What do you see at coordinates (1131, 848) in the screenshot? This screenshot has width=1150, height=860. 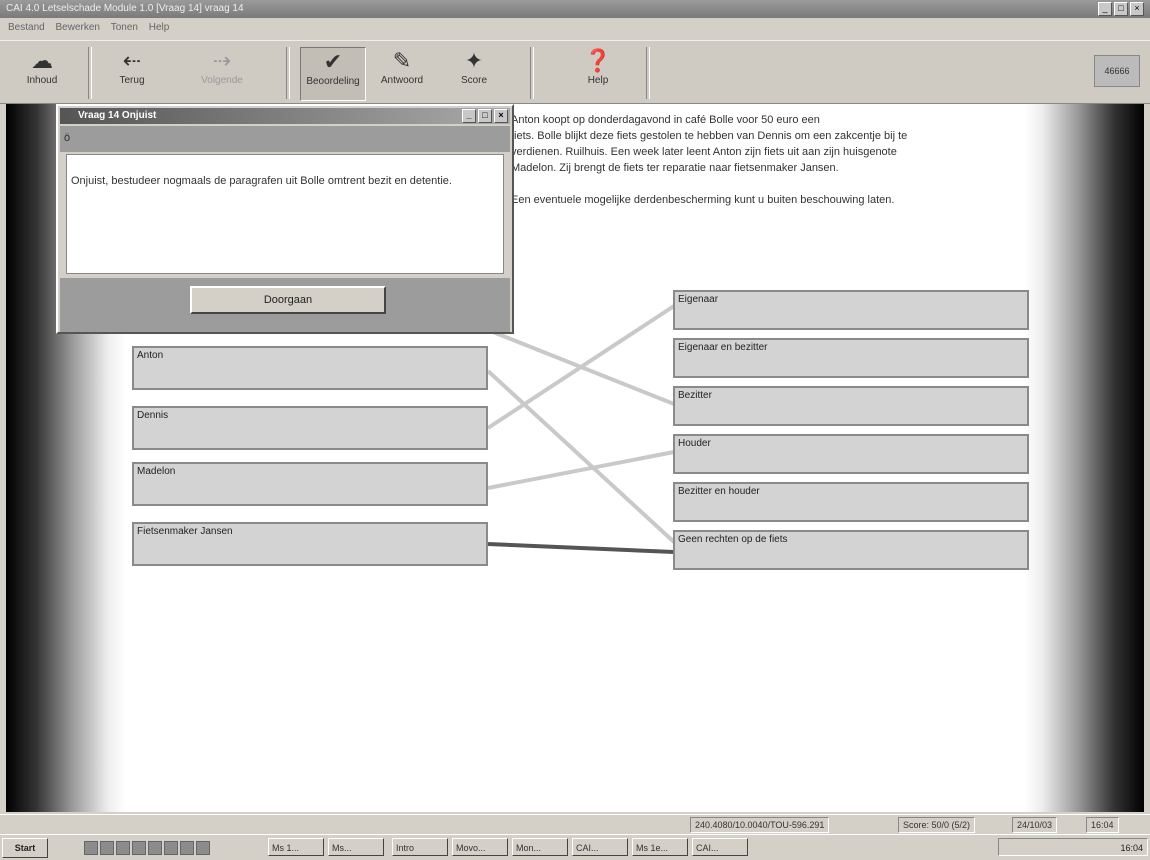 I see `tray-clock: 16:04` at bounding box center [1131, 848].